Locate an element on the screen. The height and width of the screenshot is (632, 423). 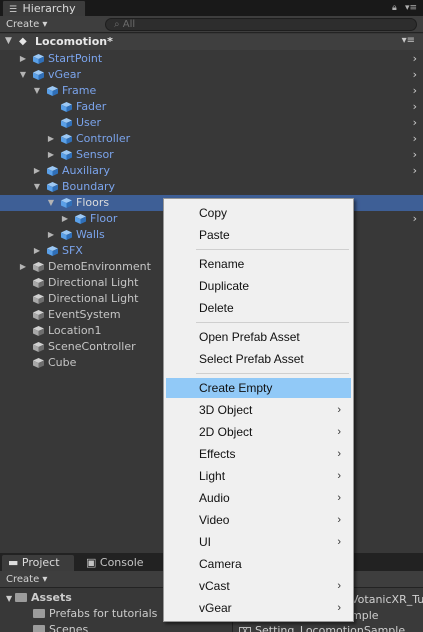
search-input: ⌕ All is located at coordinates (261, 24).